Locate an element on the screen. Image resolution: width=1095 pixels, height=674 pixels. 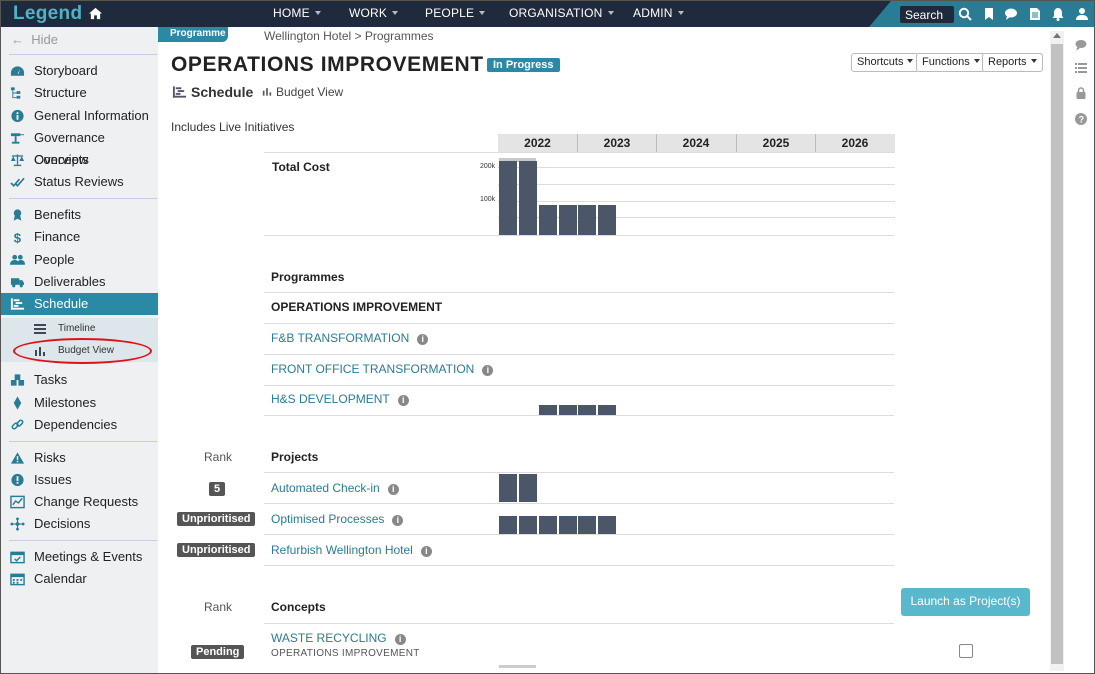
timeline-bar-placeholder is located at coordinates (517, 666).